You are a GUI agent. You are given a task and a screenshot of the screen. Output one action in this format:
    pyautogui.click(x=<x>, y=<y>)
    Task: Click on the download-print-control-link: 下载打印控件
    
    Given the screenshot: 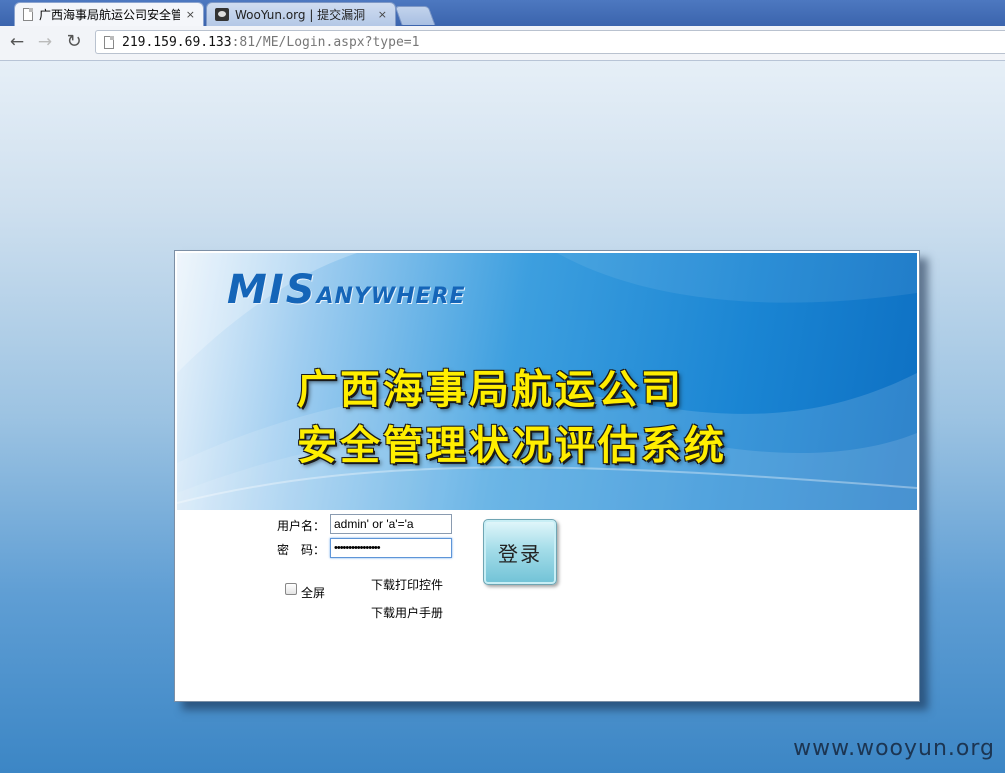 What is the action you would take?
    pyautogui.click(x=407, y=584)
    